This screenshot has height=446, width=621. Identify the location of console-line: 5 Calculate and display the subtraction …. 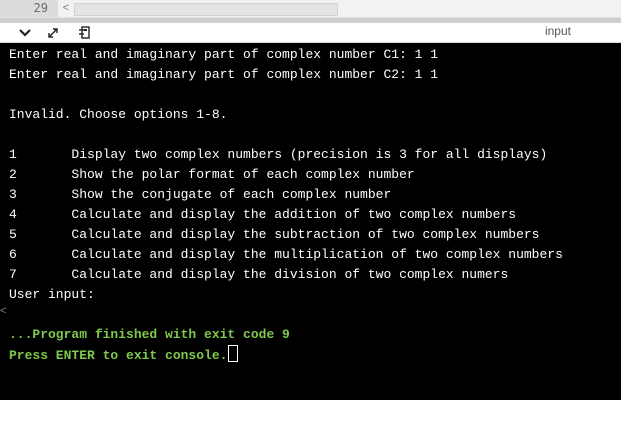
(315, 235).